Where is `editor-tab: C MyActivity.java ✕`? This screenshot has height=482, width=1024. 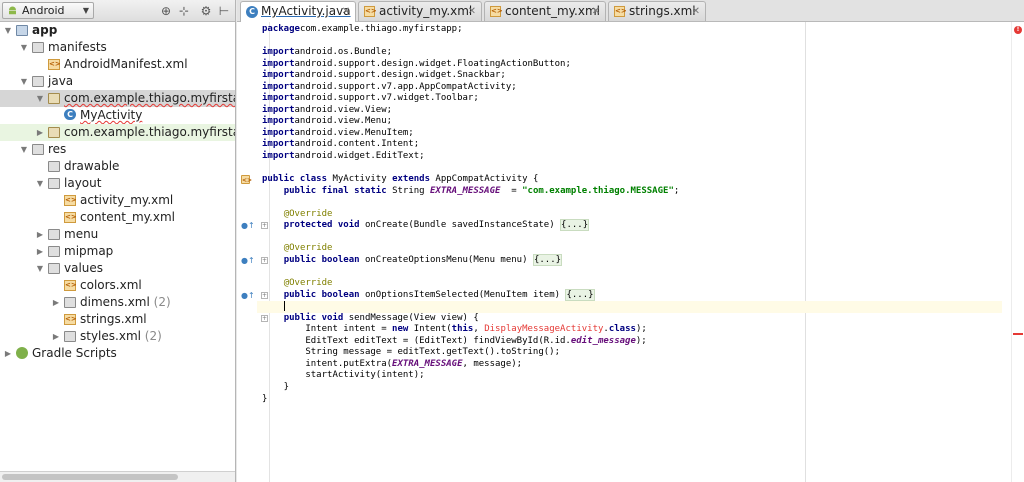 editor-tab: C MyActivity.java ✕ is located at coordinates (298, 11).